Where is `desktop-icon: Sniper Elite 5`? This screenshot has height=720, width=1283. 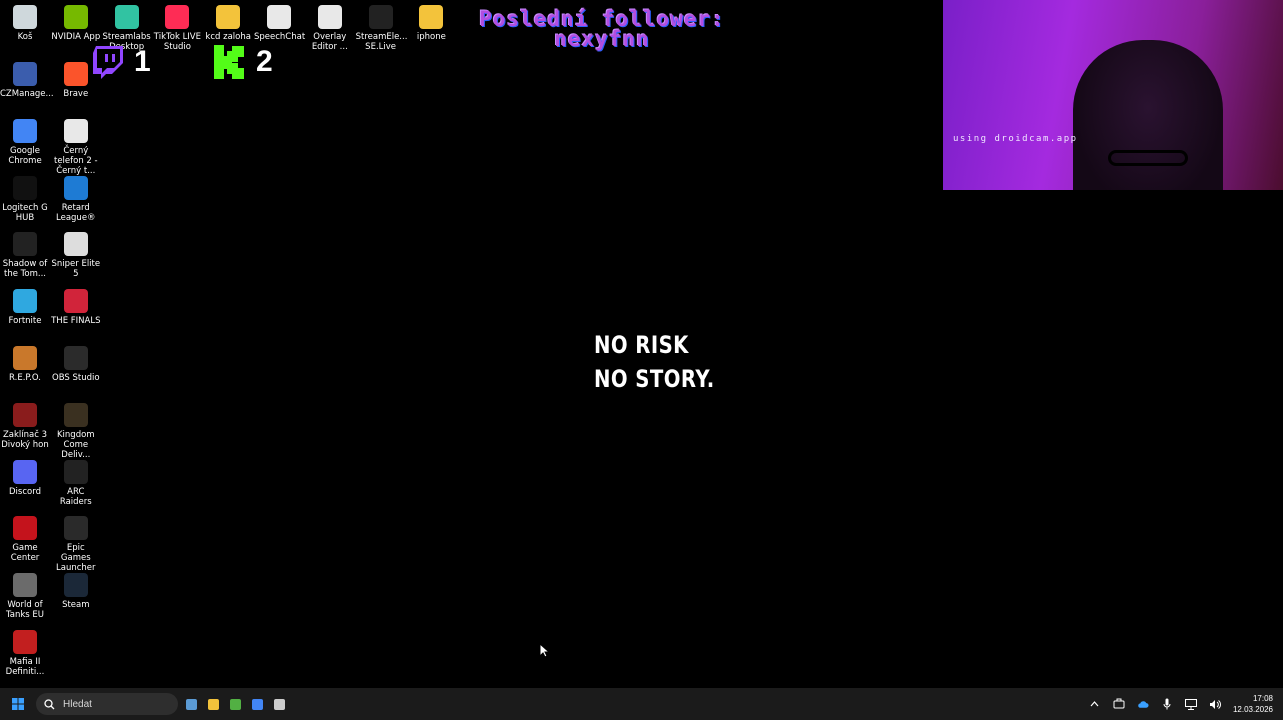 desktop-icon: Sniper Elite 5 is located at coordinates (76, 255).